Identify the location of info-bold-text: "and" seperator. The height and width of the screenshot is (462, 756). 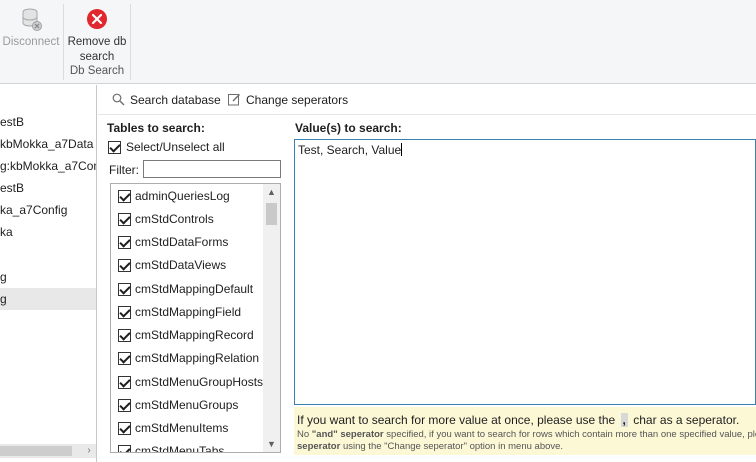
(347, 434).